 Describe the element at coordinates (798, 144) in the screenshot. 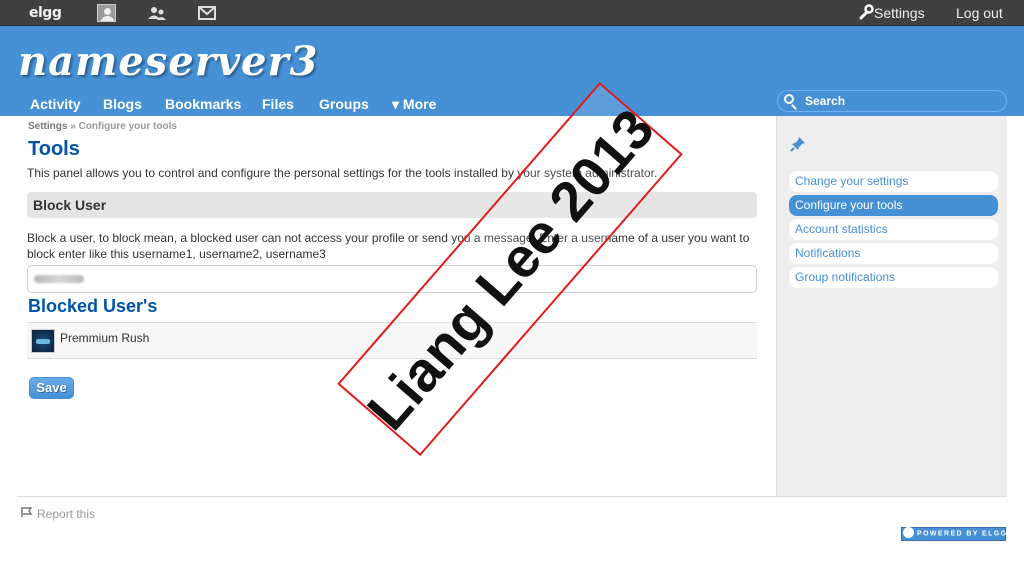

I see `pin-icon` at that location.